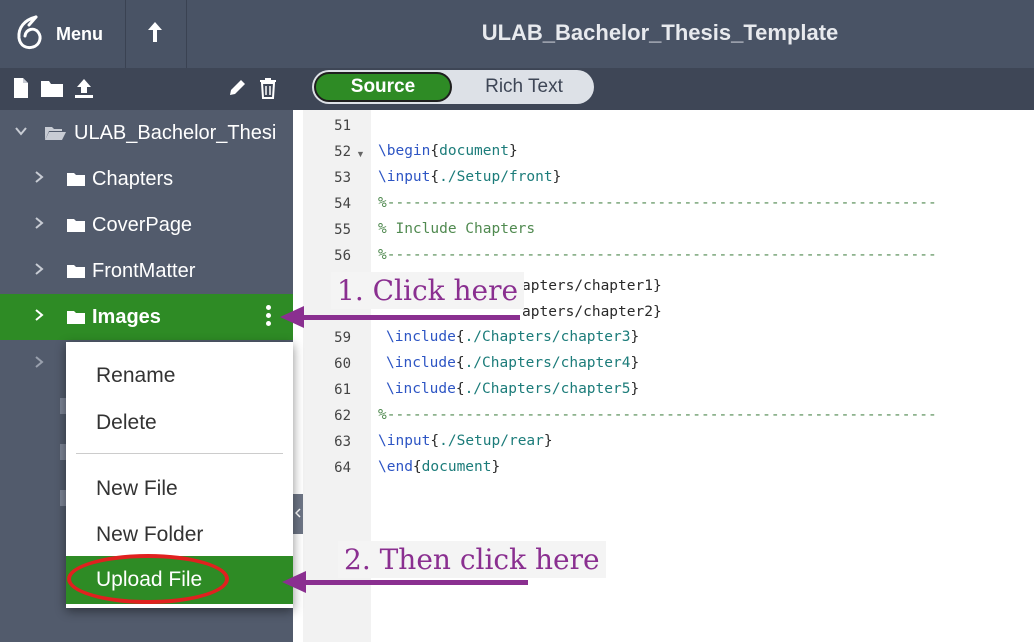 The image size is (1034, 642). What do you see at coordinates (268, 317) in the screenshot?
I see `kebab-menu-icon` at bounding box center [268, 317].